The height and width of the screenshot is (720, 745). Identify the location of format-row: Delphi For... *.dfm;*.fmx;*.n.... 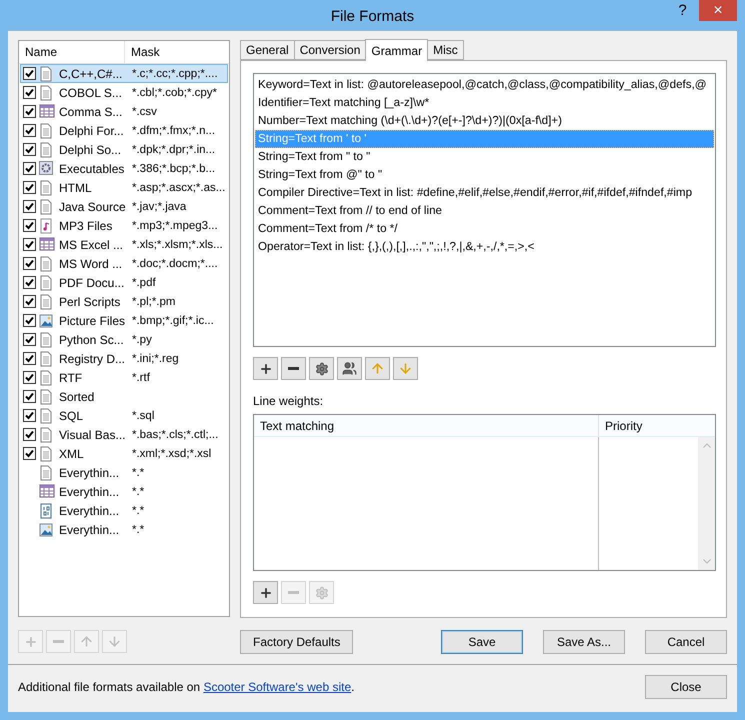
(124, 130).